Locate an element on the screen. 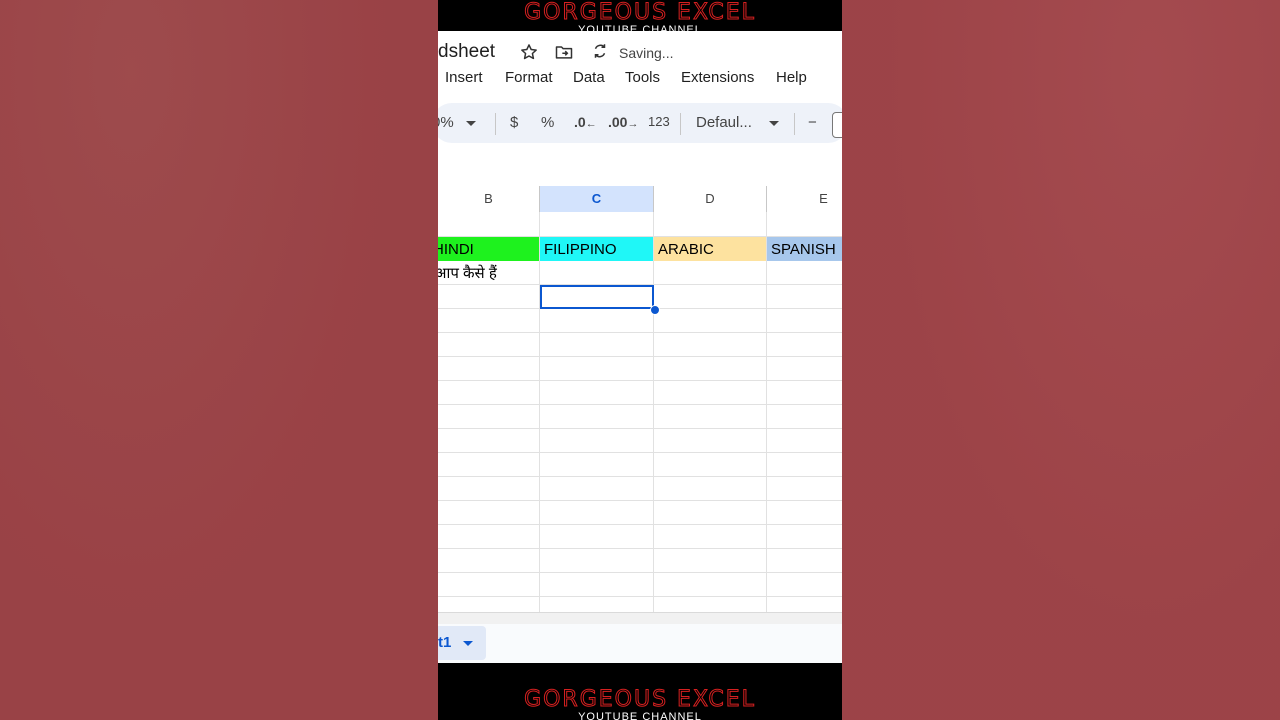 This screenshot has height=720, width=1280. selected-cell is located at coordinates (597, 297).